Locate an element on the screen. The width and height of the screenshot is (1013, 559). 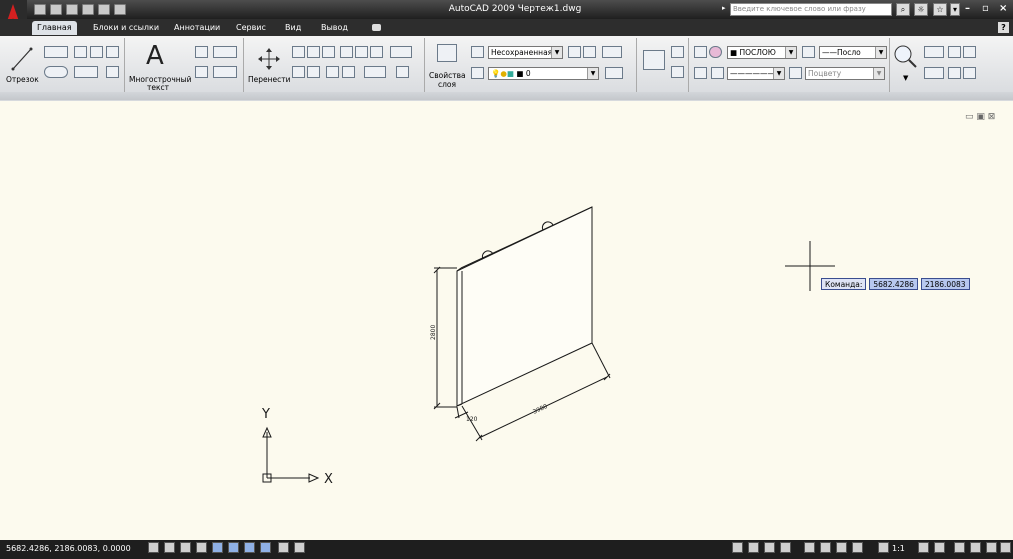
ducs-toggle is located at coordinates (249, 547).